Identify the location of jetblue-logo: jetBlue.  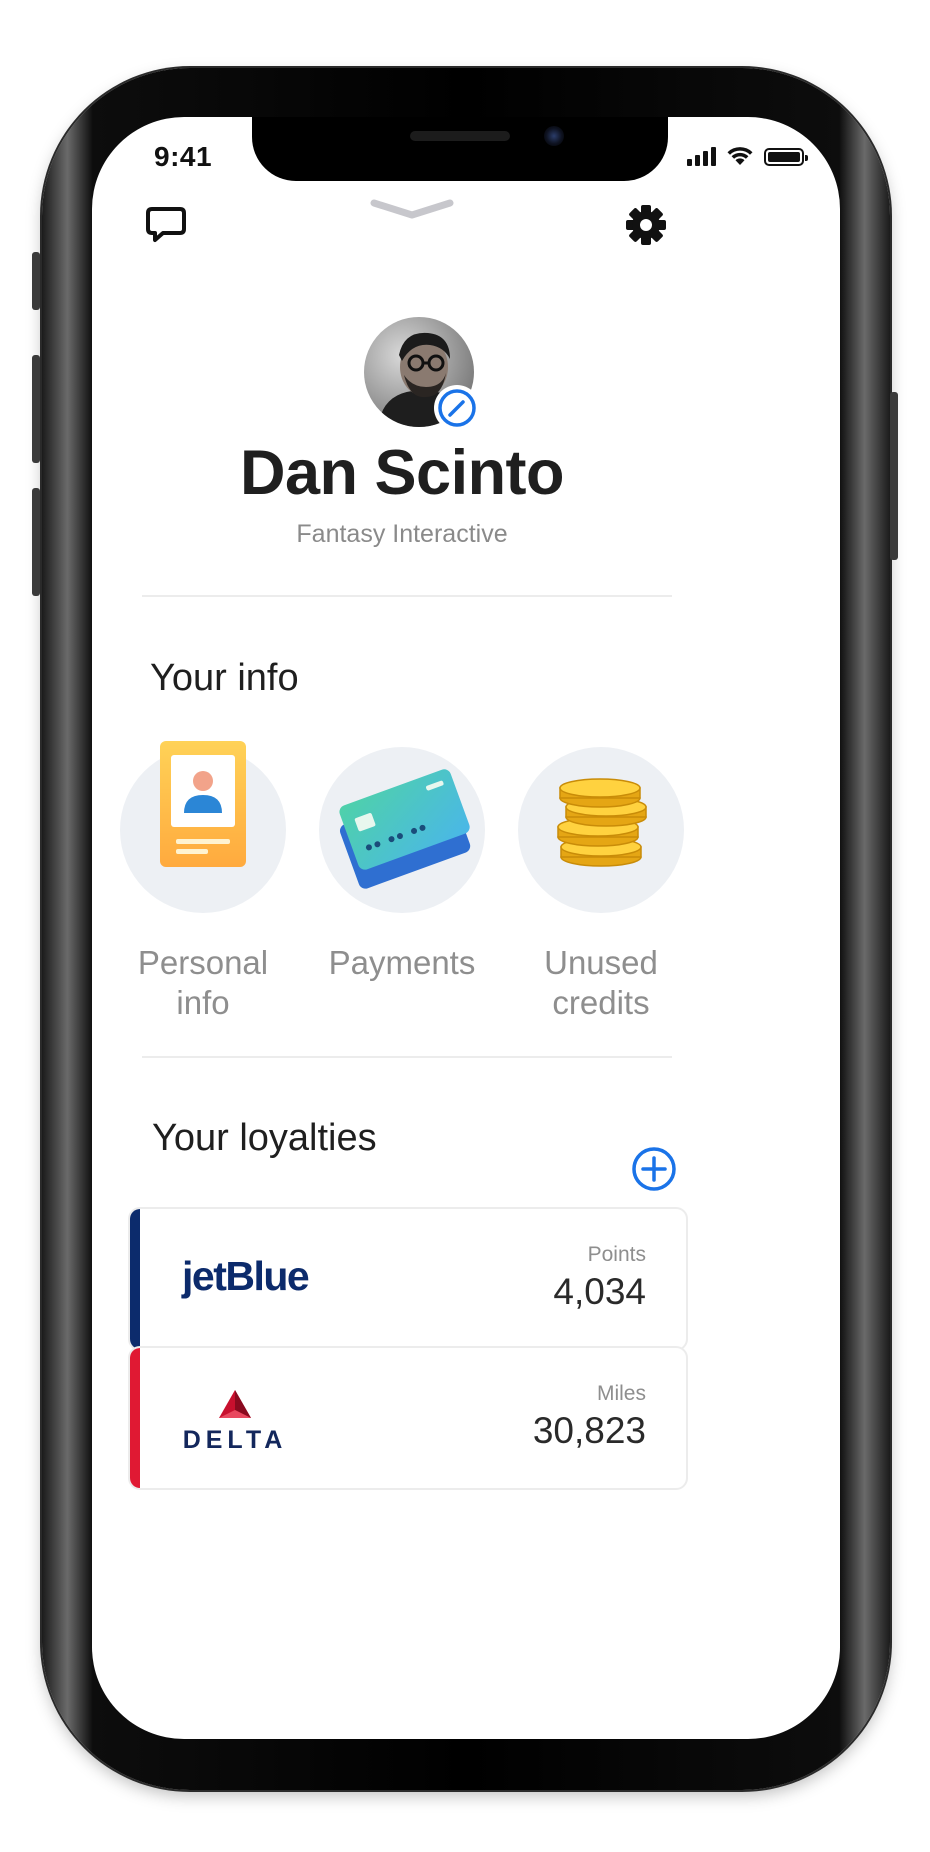
(246, 1276).